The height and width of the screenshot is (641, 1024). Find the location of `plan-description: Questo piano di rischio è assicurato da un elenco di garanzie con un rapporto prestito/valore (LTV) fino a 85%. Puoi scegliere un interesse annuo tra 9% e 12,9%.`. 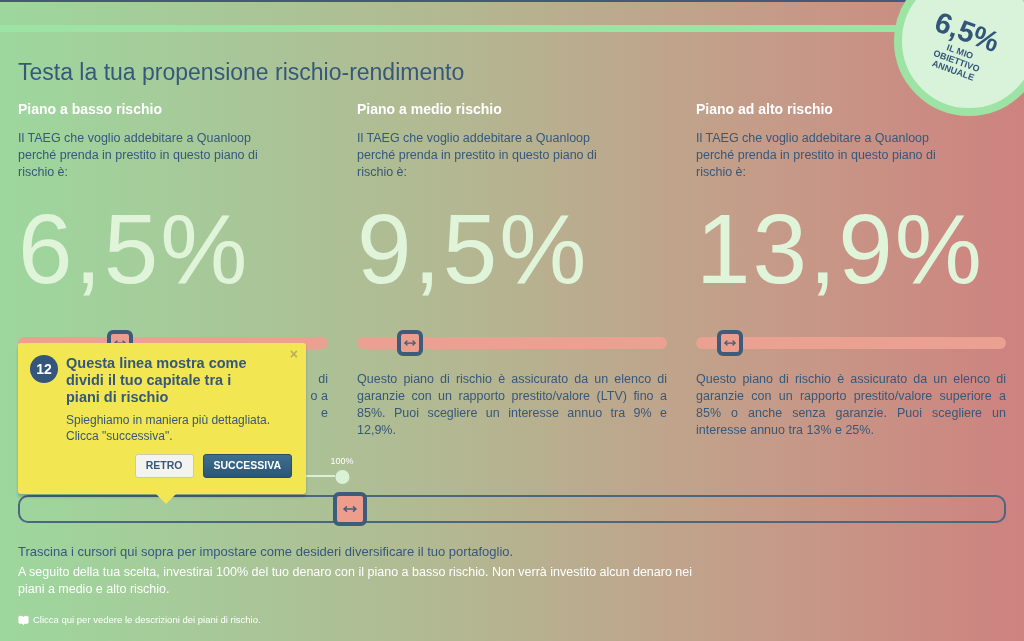

plan-description: Questo piano di rischio è assicurato da un elenco di garanzie con un rapporto prestito/valore (LTV) fino a 85%. Puoi scegliere un interesse annuo tra 9% e 12,9%. is located at coordinates (512, 405).